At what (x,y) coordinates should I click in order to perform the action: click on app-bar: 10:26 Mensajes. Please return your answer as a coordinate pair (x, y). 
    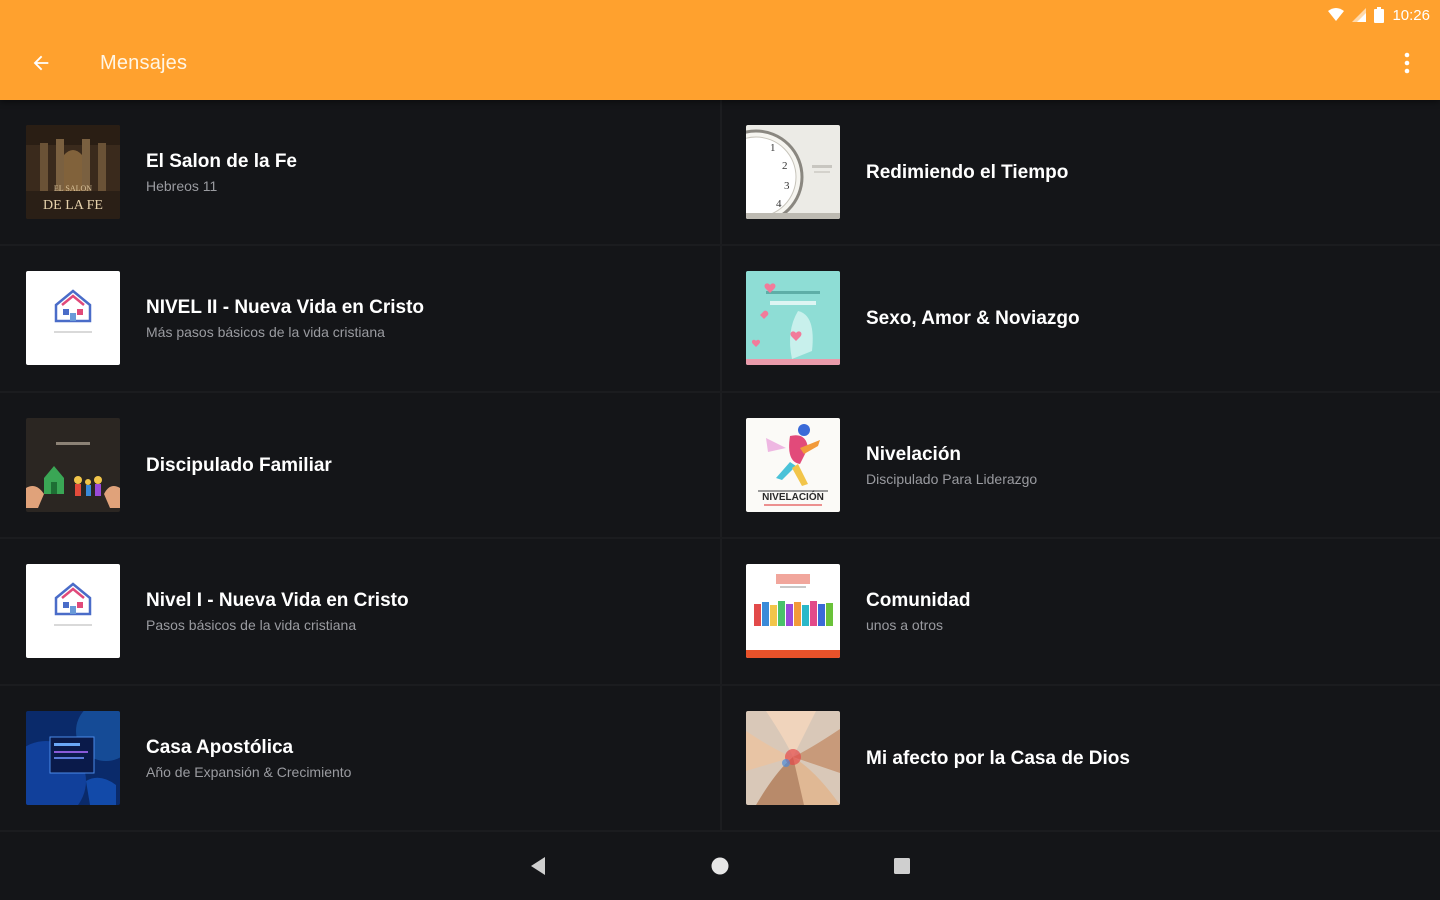
    Looking at the image, I should click on (720, 50).